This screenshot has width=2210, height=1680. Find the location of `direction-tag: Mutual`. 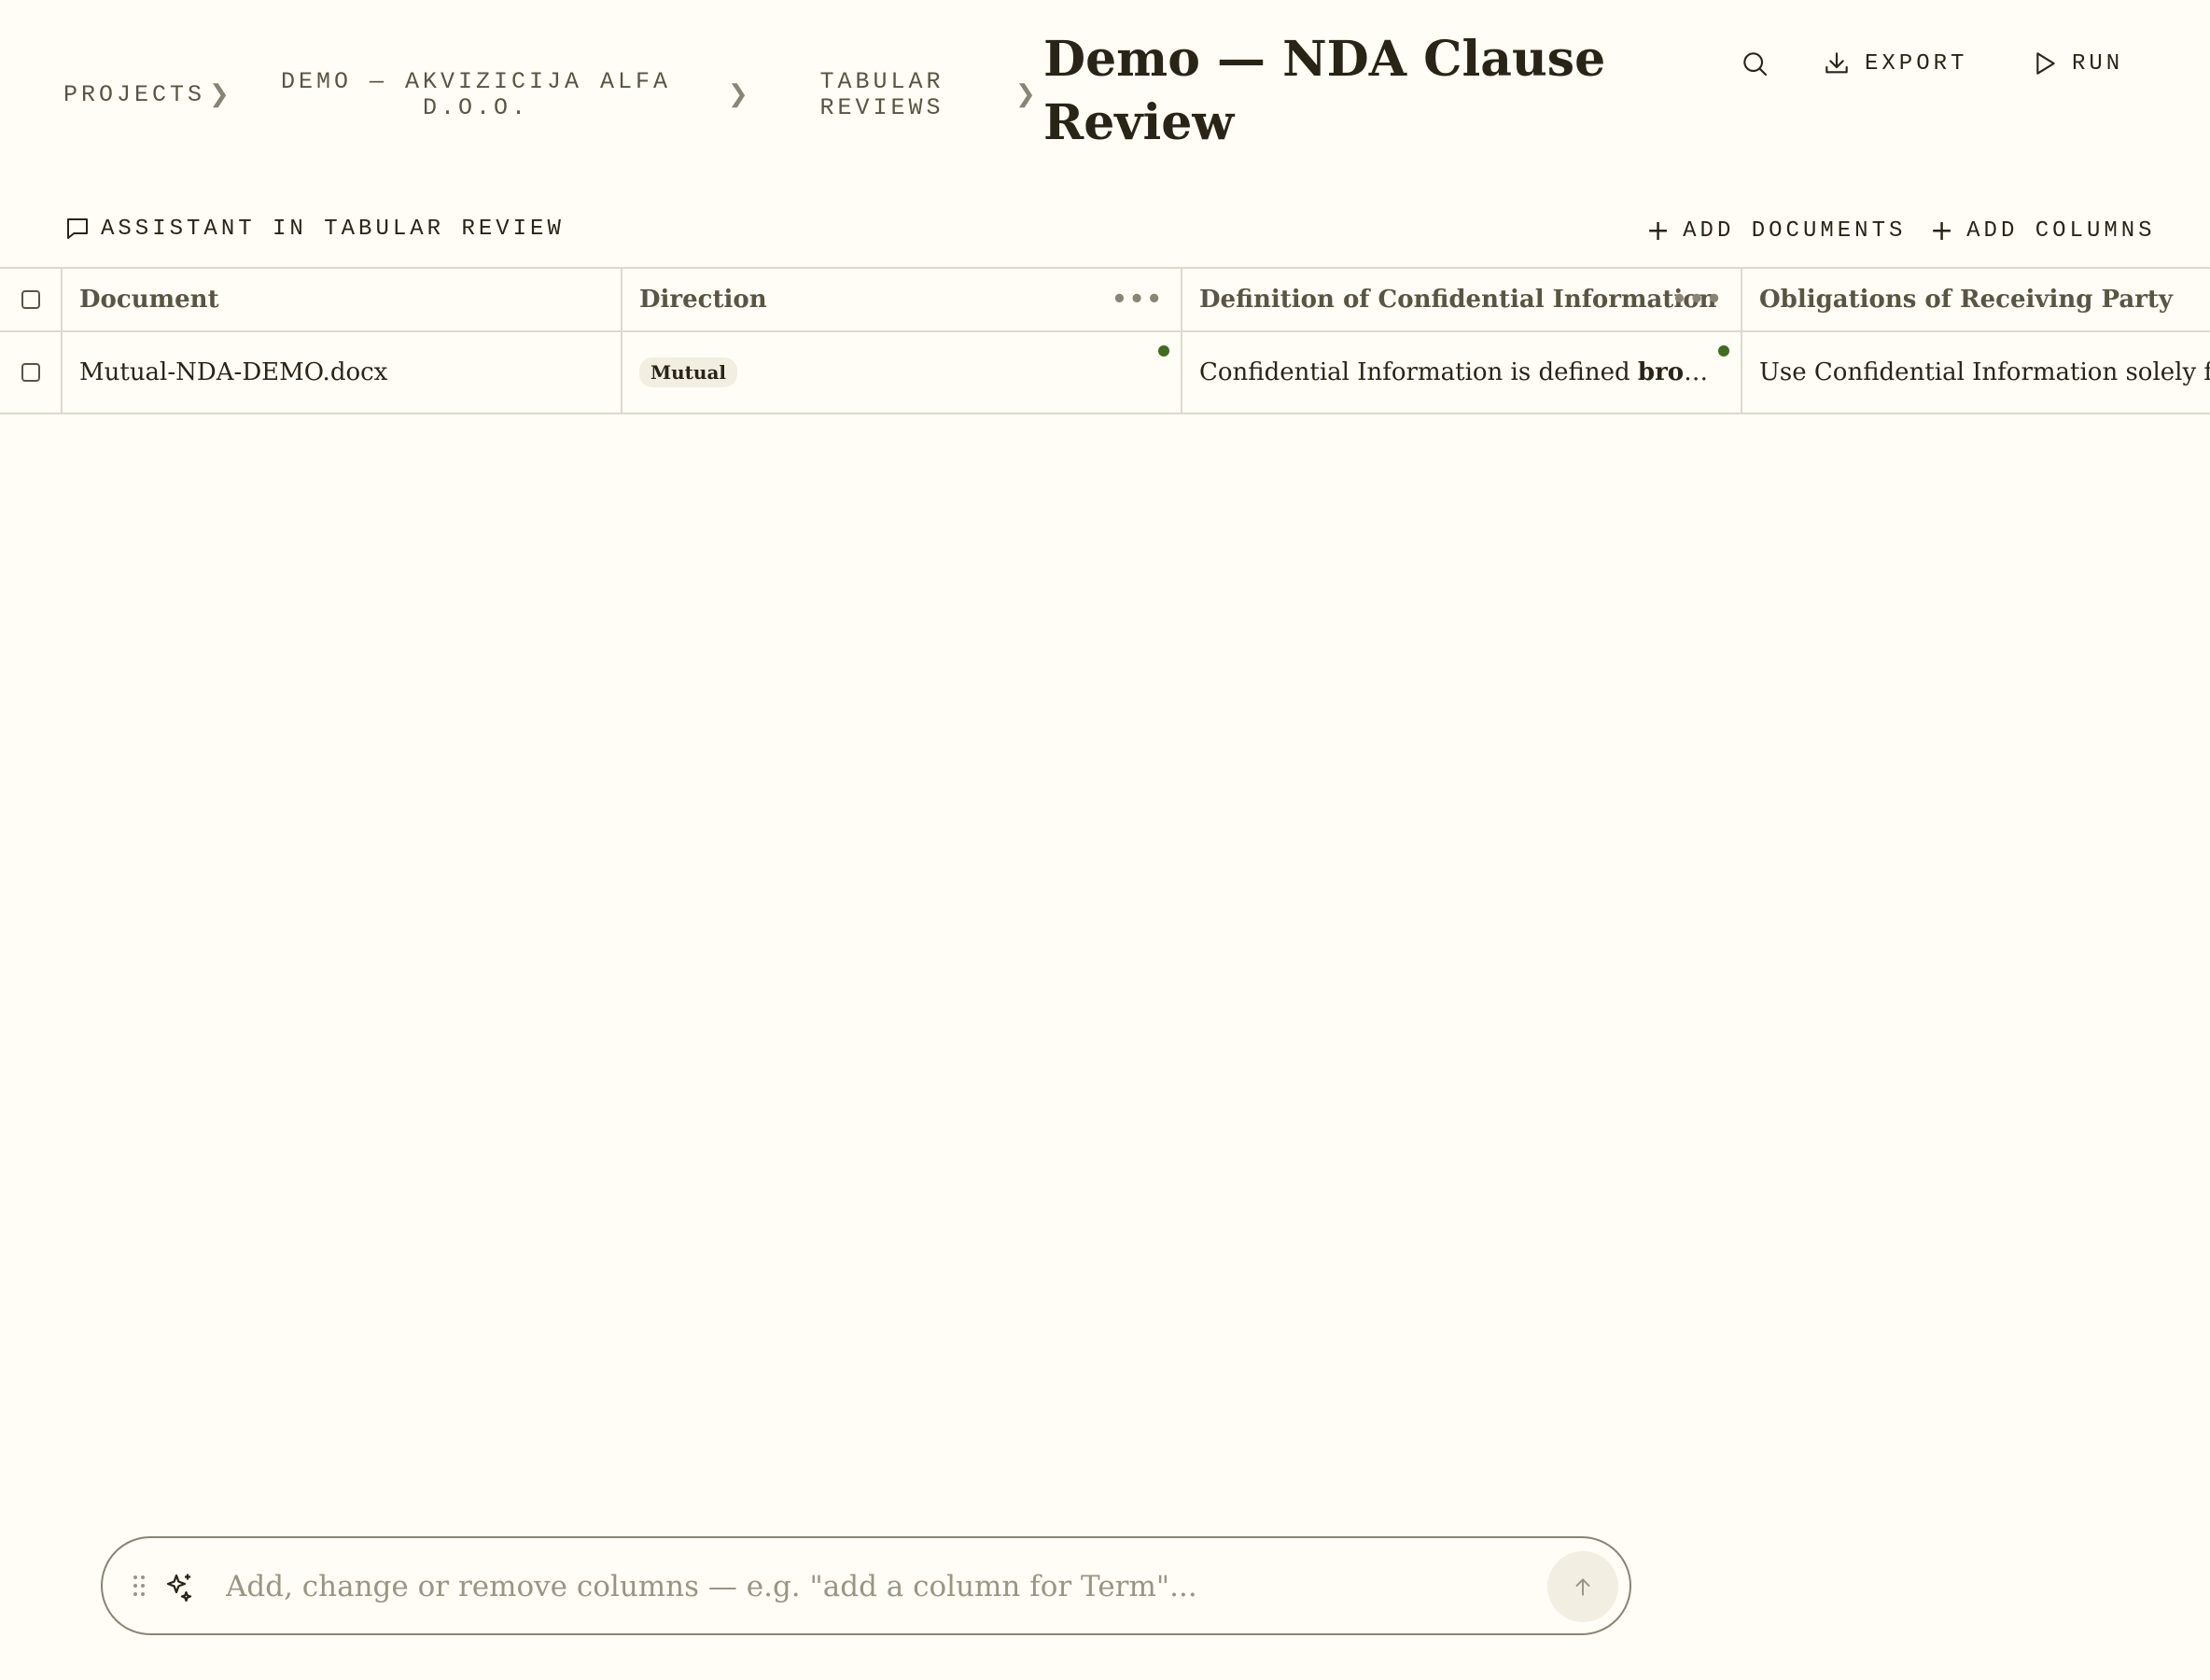

direction-tag: Mutual is located at coordinates (688, 372).